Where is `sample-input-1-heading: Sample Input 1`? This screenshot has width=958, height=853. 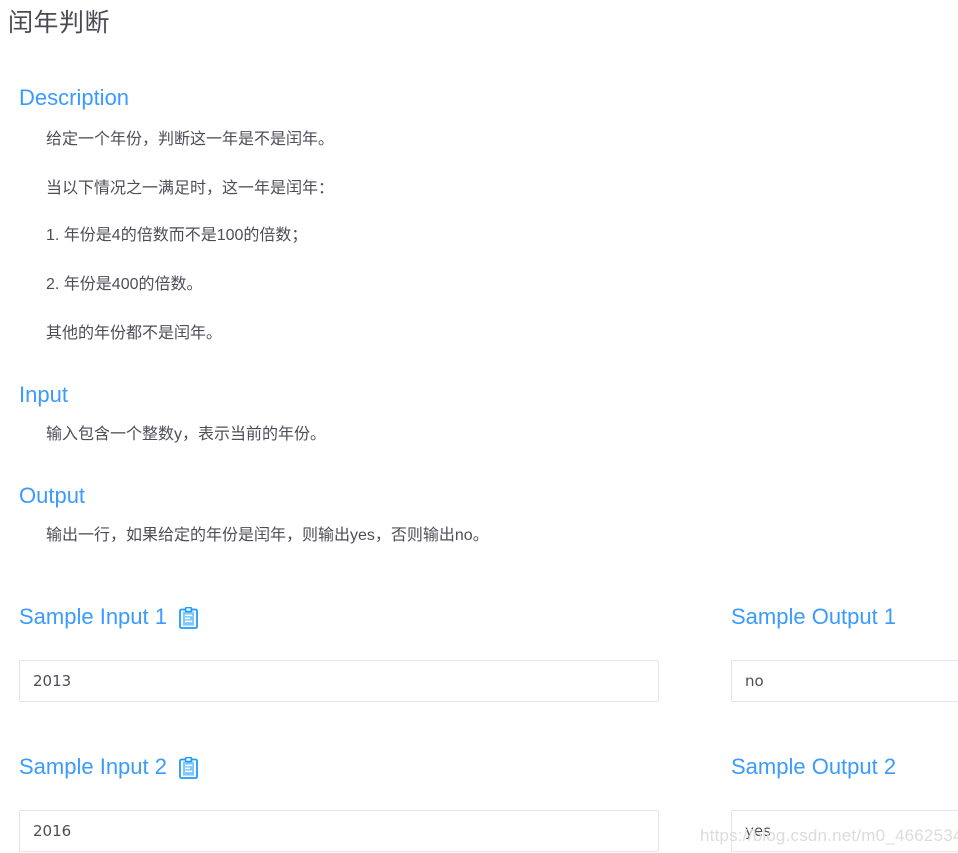
sample-input-1-heading: Sample Input 1 is located at coordinates (108, 617).